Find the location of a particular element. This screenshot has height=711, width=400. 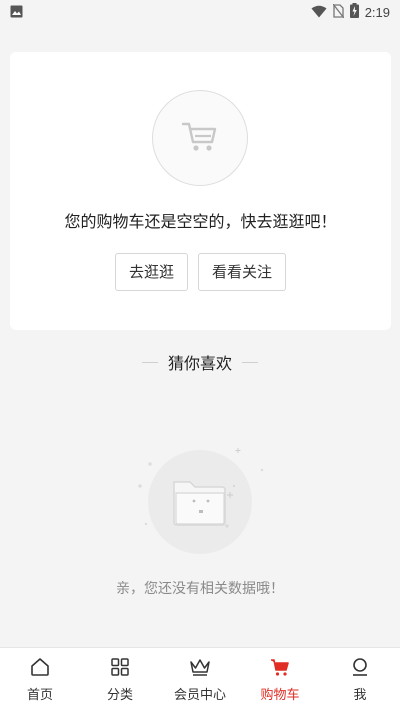

divider-right is located at coordinates (250, 362).